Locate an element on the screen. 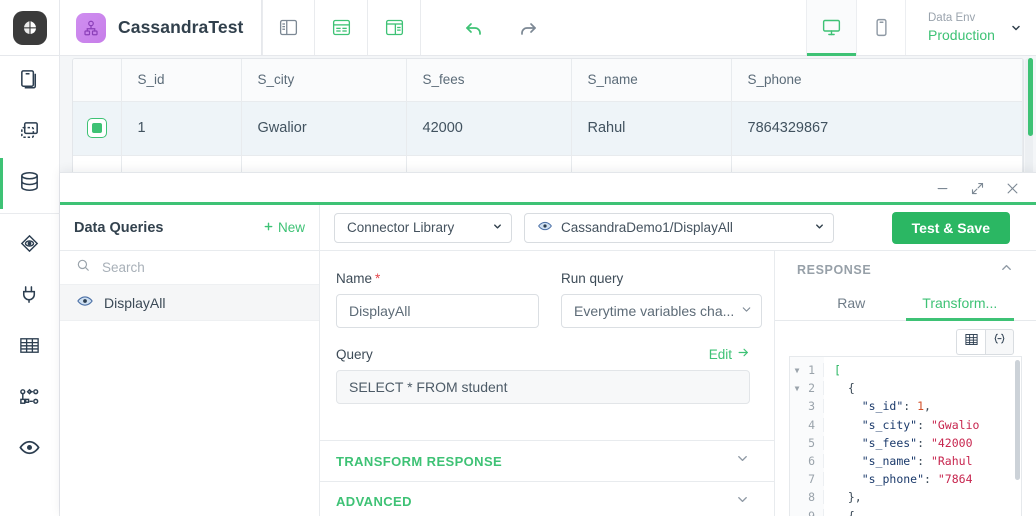 This screenshot has height=516, width=1036. search-input is located at coordinates (201, 267).